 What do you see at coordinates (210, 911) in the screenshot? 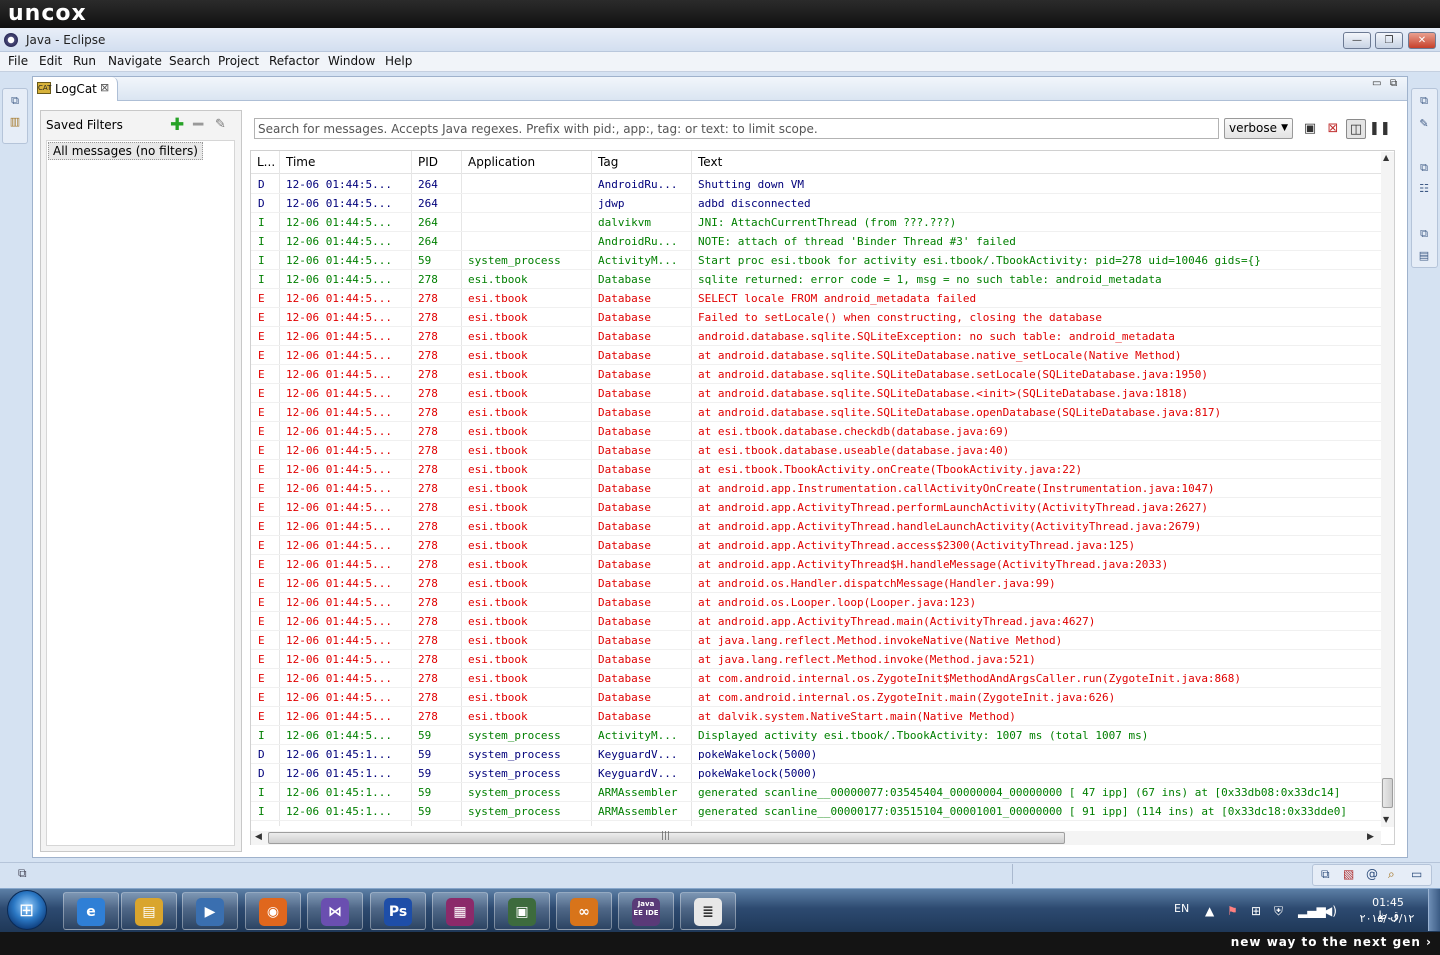
I see `taskbar-app-media-player: ▶` at bounding box center [210, 911].